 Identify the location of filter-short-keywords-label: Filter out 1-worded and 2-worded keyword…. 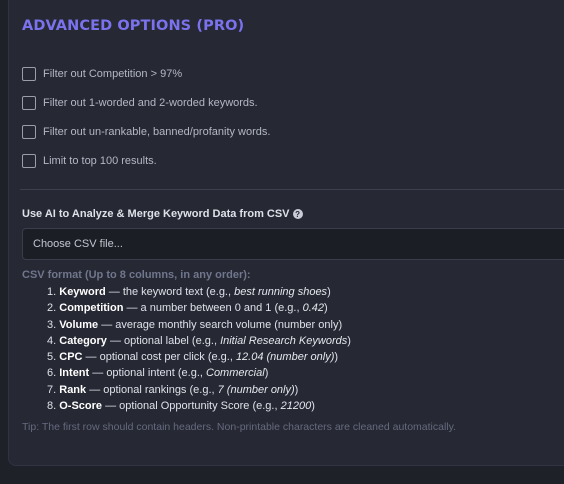
(150, 103).